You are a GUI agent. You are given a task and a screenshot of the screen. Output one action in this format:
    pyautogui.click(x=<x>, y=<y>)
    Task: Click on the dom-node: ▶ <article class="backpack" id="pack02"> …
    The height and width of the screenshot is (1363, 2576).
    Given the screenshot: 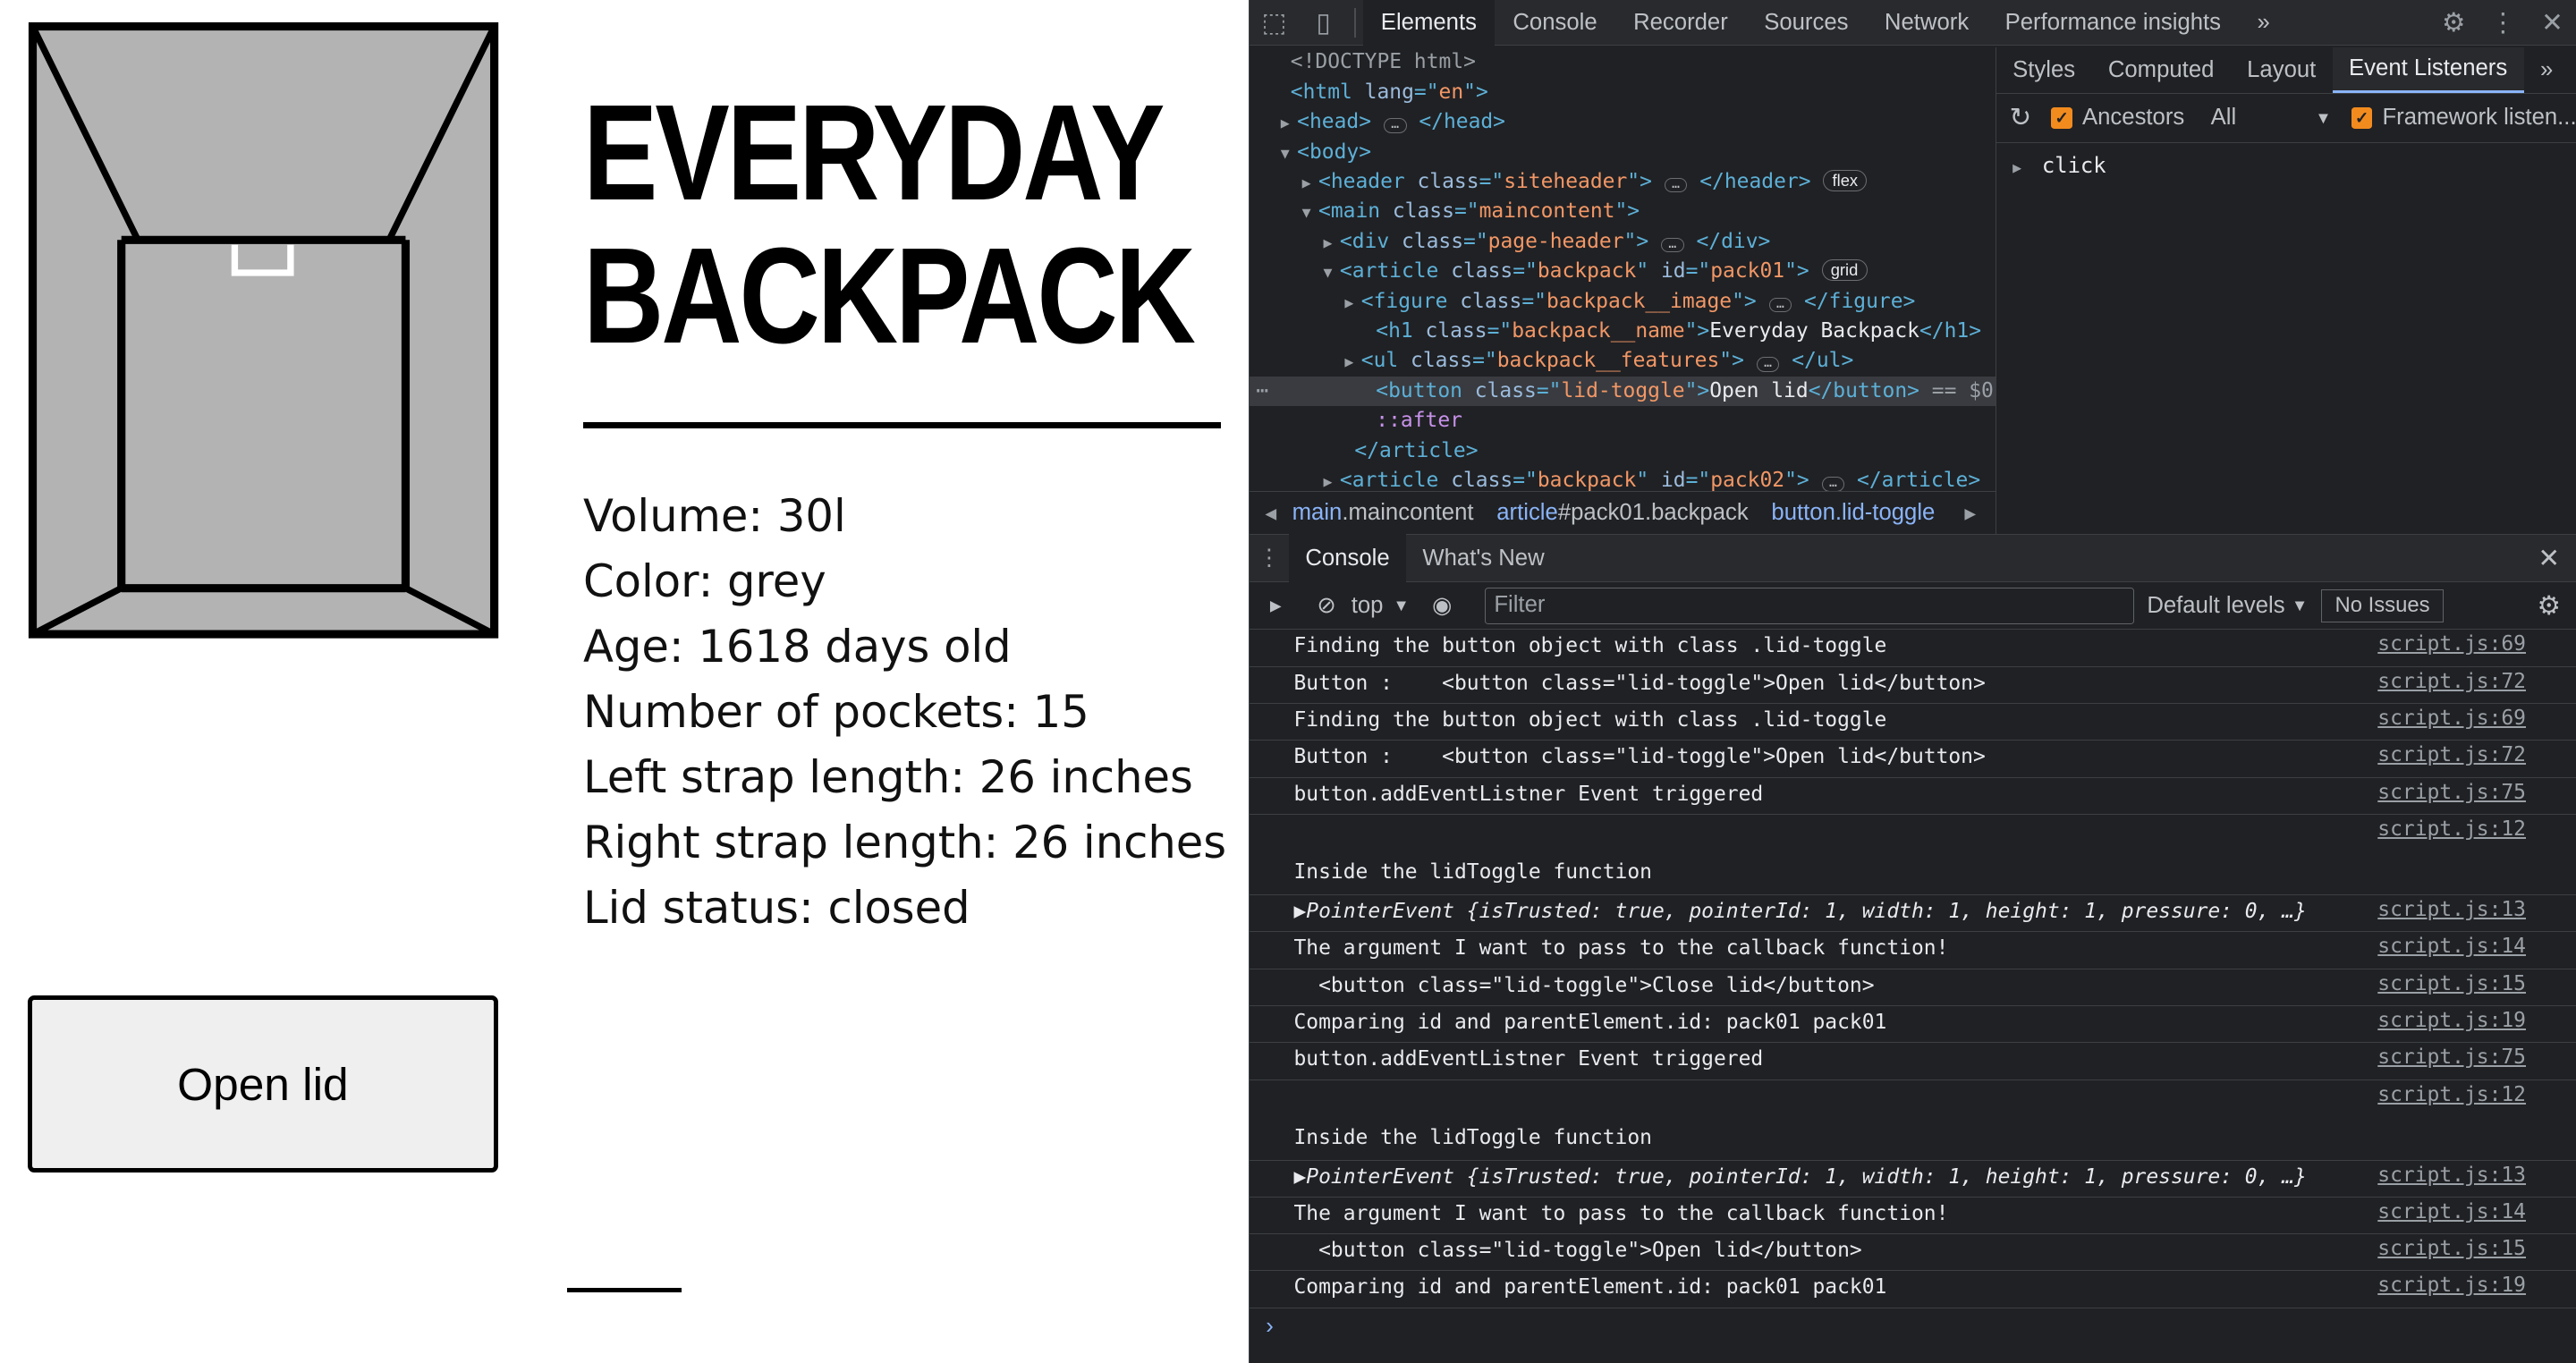 What is the action you would take?
    pyautogui.click(x=1623, y=479)
    